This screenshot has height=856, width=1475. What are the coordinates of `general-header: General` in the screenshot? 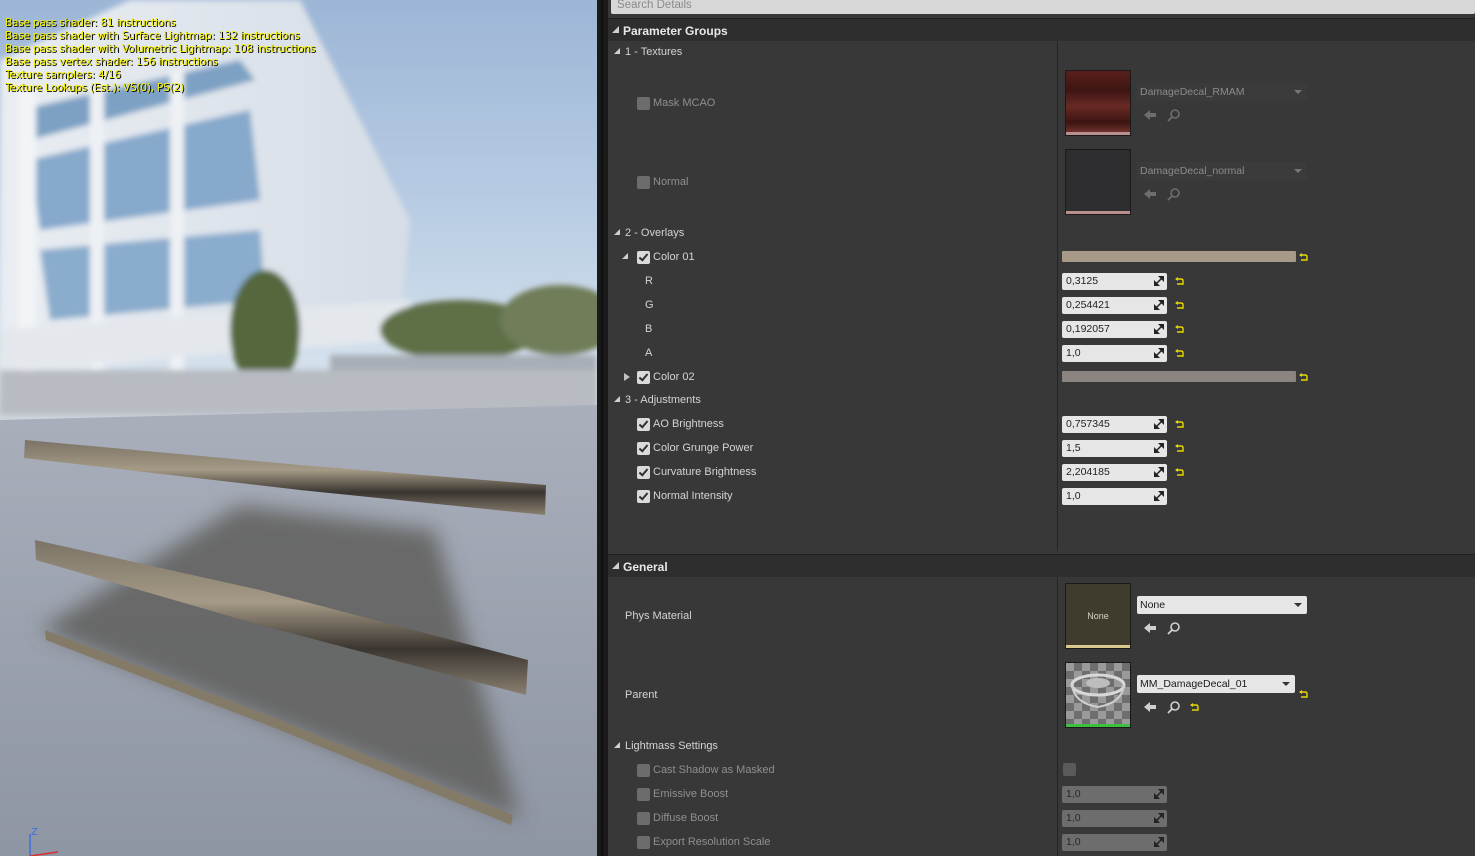 It's located at (1041, 565).